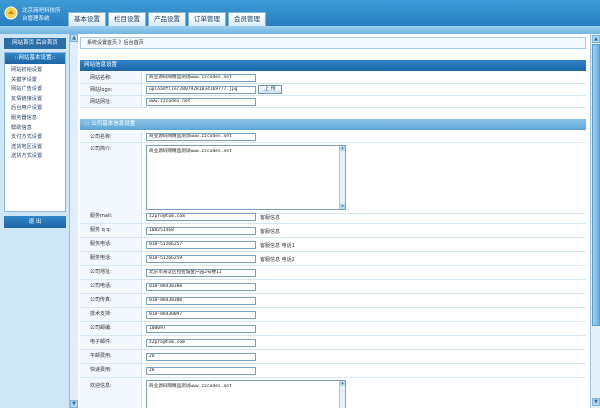 The height and width of the screenshot is (408, 600). I want to click on field-label: 公司简介:, so click(101, 149).